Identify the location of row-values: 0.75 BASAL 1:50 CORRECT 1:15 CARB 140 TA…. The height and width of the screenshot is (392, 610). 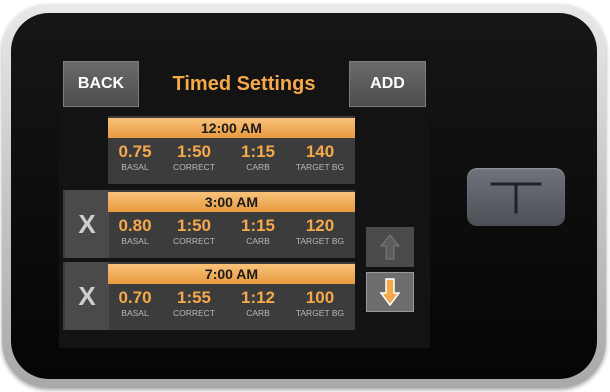
(231, 161).